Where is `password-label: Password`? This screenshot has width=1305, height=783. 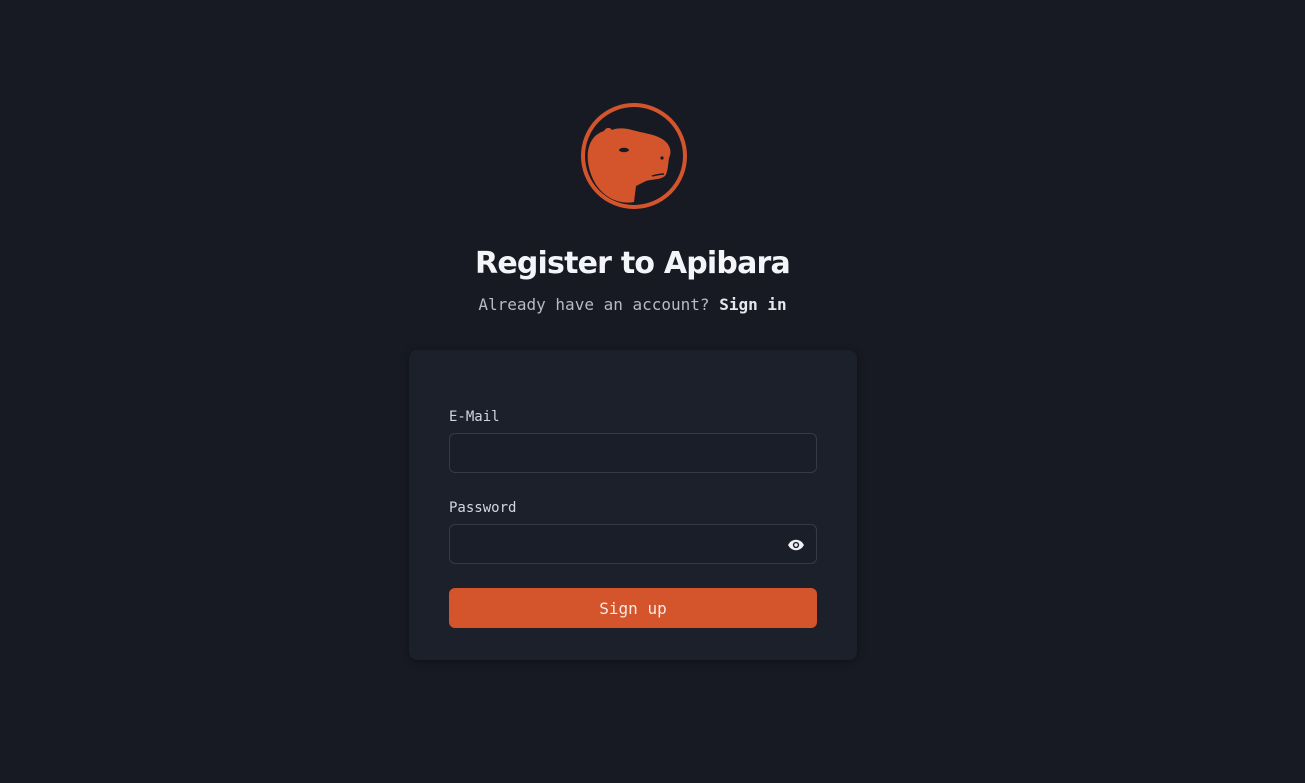
password-label: Password is located at coordinates (483, 508).